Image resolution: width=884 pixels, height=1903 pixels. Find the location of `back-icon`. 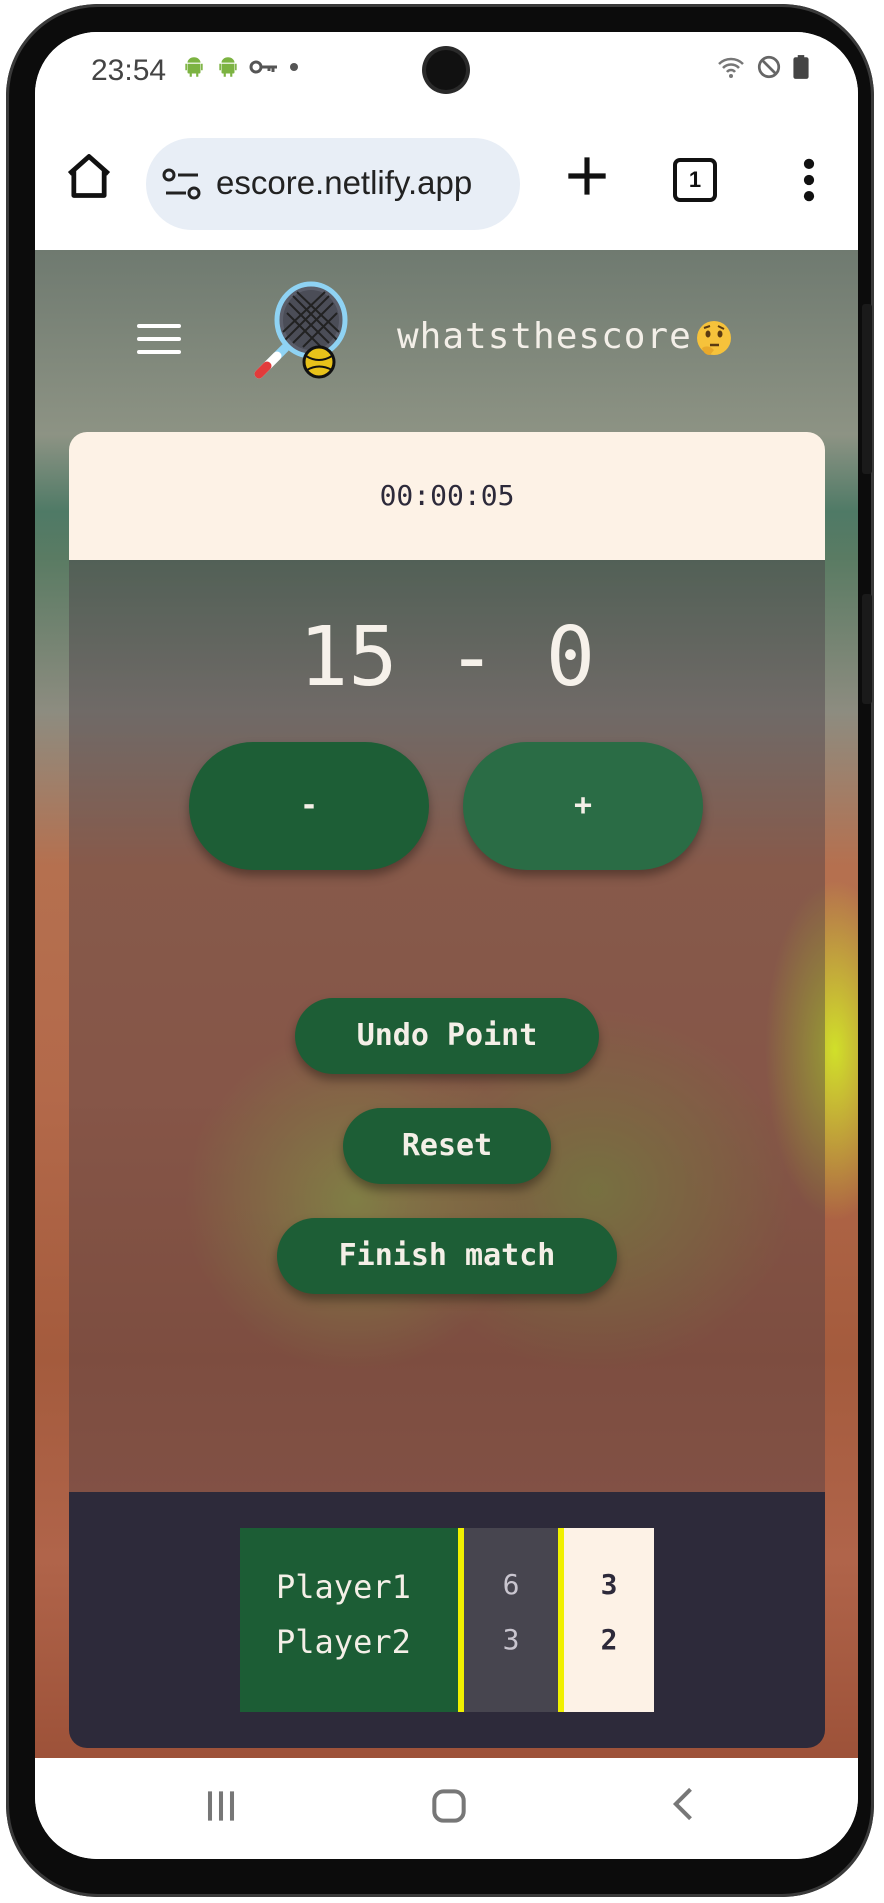

back-icon is located at coordinates (685, 1804).